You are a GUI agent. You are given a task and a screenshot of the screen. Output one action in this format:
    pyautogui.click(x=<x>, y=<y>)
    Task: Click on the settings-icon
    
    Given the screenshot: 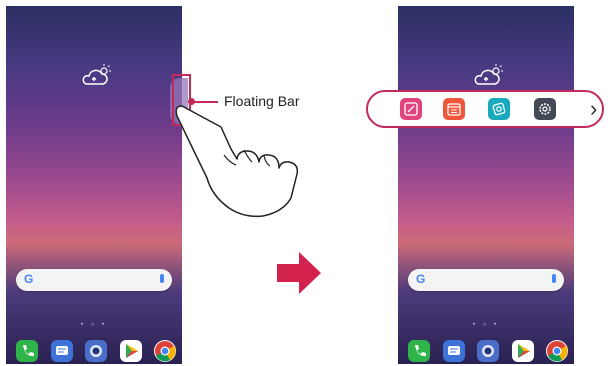 What is the action you would take?
    pyautogui.click(x=545, y=109)
    